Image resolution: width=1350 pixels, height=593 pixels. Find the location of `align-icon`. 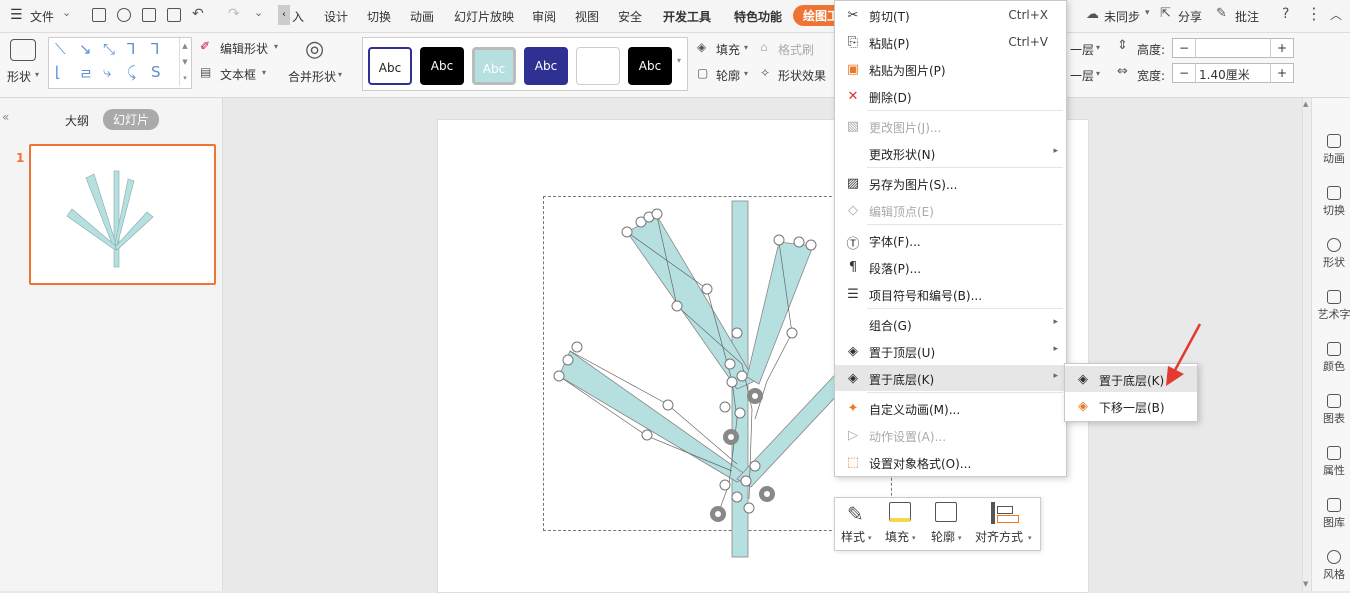

align-icon is located at coordinates (993, 513).